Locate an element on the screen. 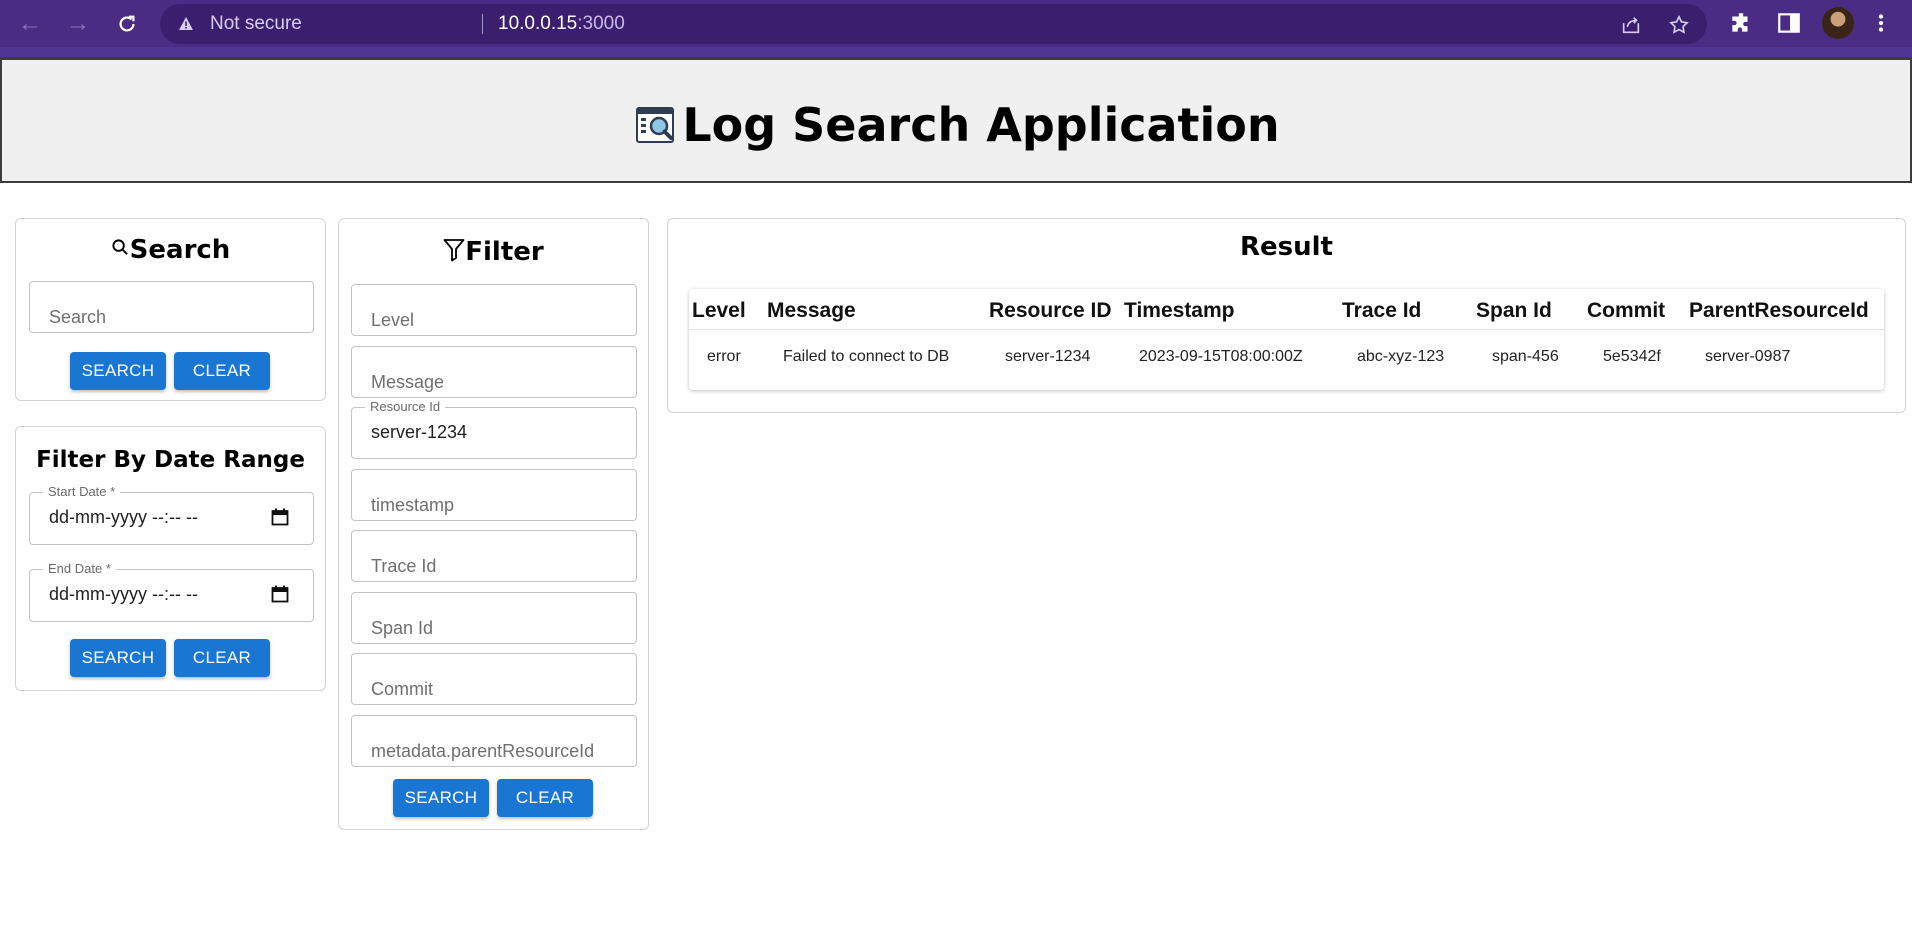 The height and width of the screenshot is (943, 1912). menu-icon is located at coordinates (1881, 23).